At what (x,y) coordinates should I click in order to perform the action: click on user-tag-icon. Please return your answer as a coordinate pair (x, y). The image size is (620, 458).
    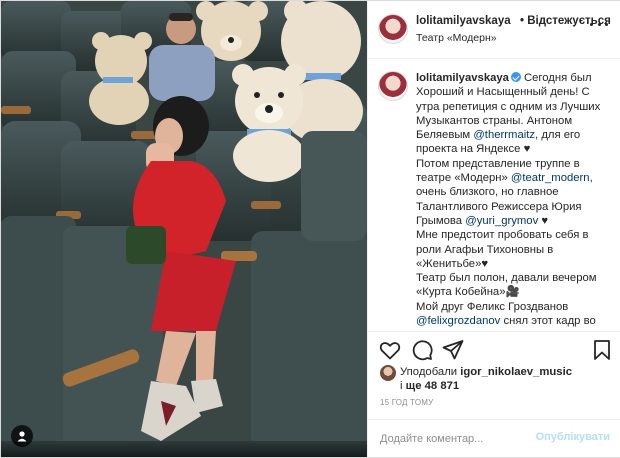
    Looking at the image, I should click on (22, 436).